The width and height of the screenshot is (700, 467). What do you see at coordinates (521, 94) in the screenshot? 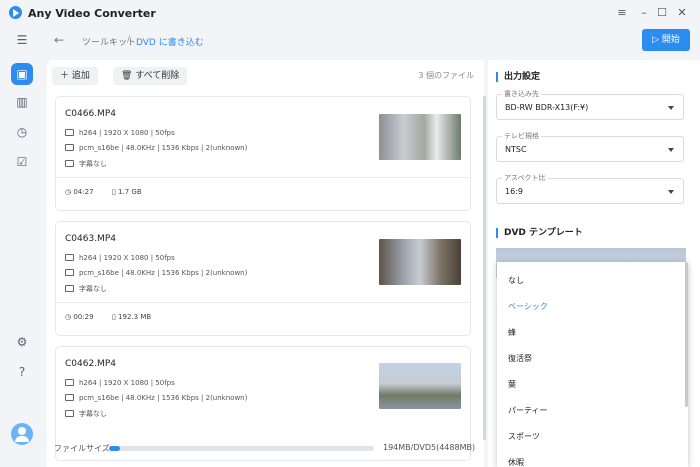
I see `destination-label: 書き込み先` at bounding box center [521, 94].